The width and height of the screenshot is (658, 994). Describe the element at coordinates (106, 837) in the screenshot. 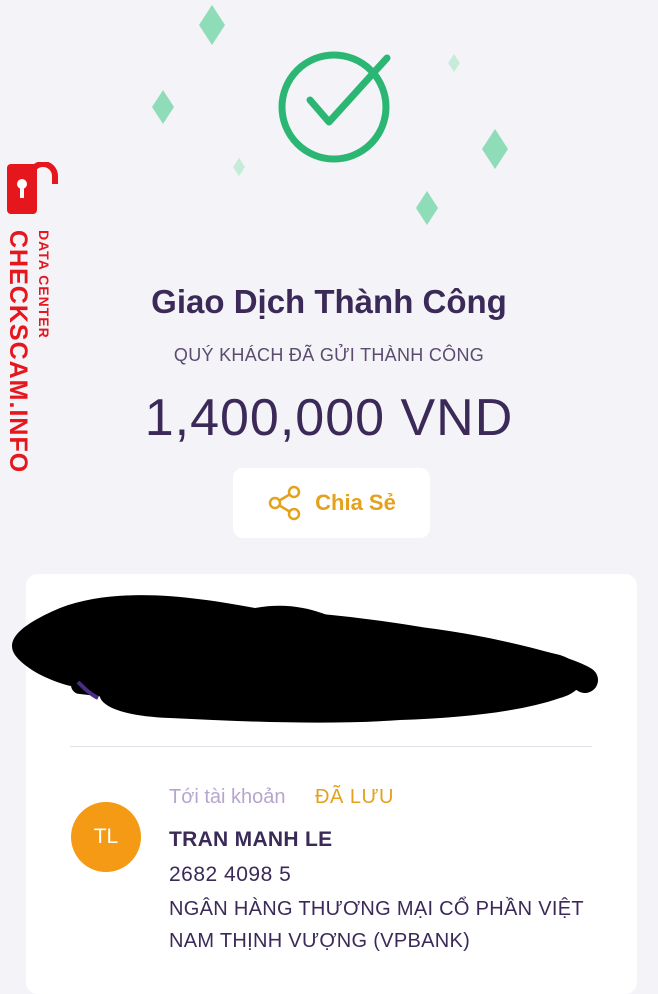

I see `avatar: TL` at that location.